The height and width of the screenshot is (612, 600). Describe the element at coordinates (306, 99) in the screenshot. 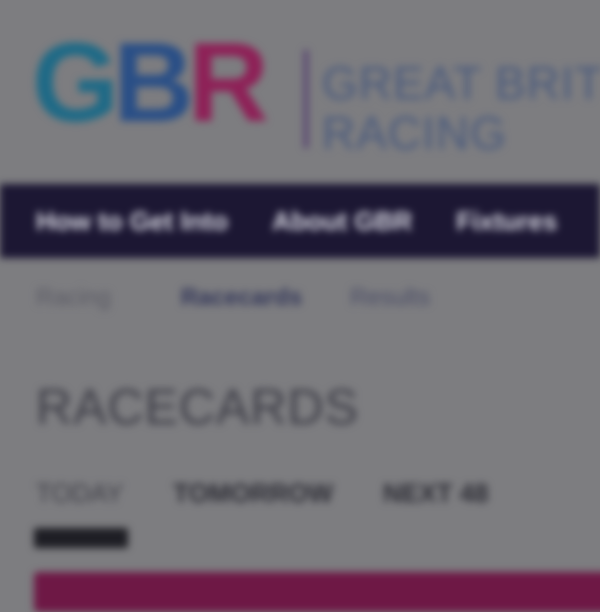

I see `logo-divider` at that location.